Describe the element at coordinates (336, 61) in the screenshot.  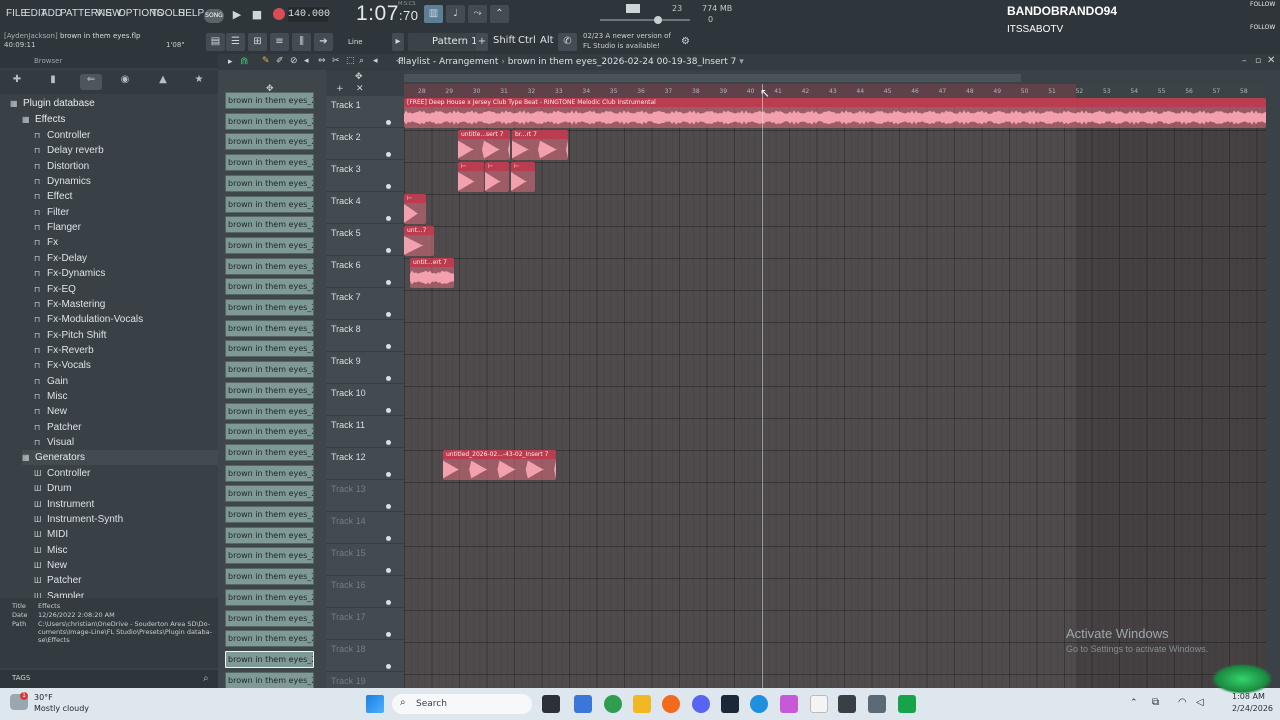
I see `slice-tool-icon: ✂` at that location.